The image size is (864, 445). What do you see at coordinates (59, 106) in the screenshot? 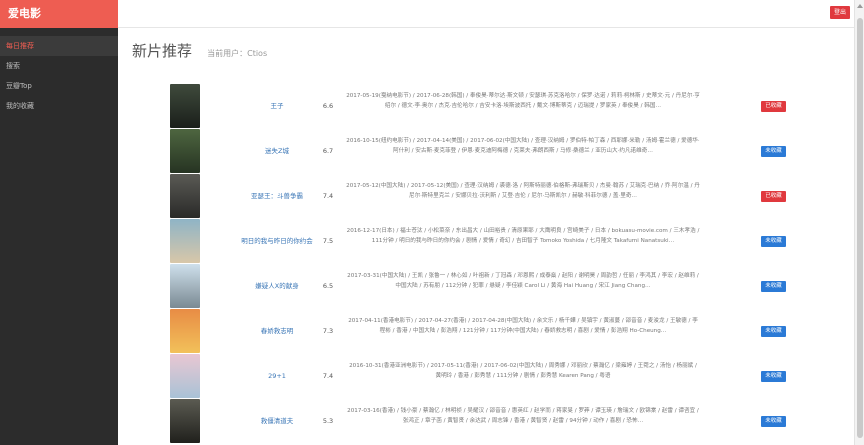
I see `sidebar-item-favorites: 我的收藏` at bounding box center [59, 106].